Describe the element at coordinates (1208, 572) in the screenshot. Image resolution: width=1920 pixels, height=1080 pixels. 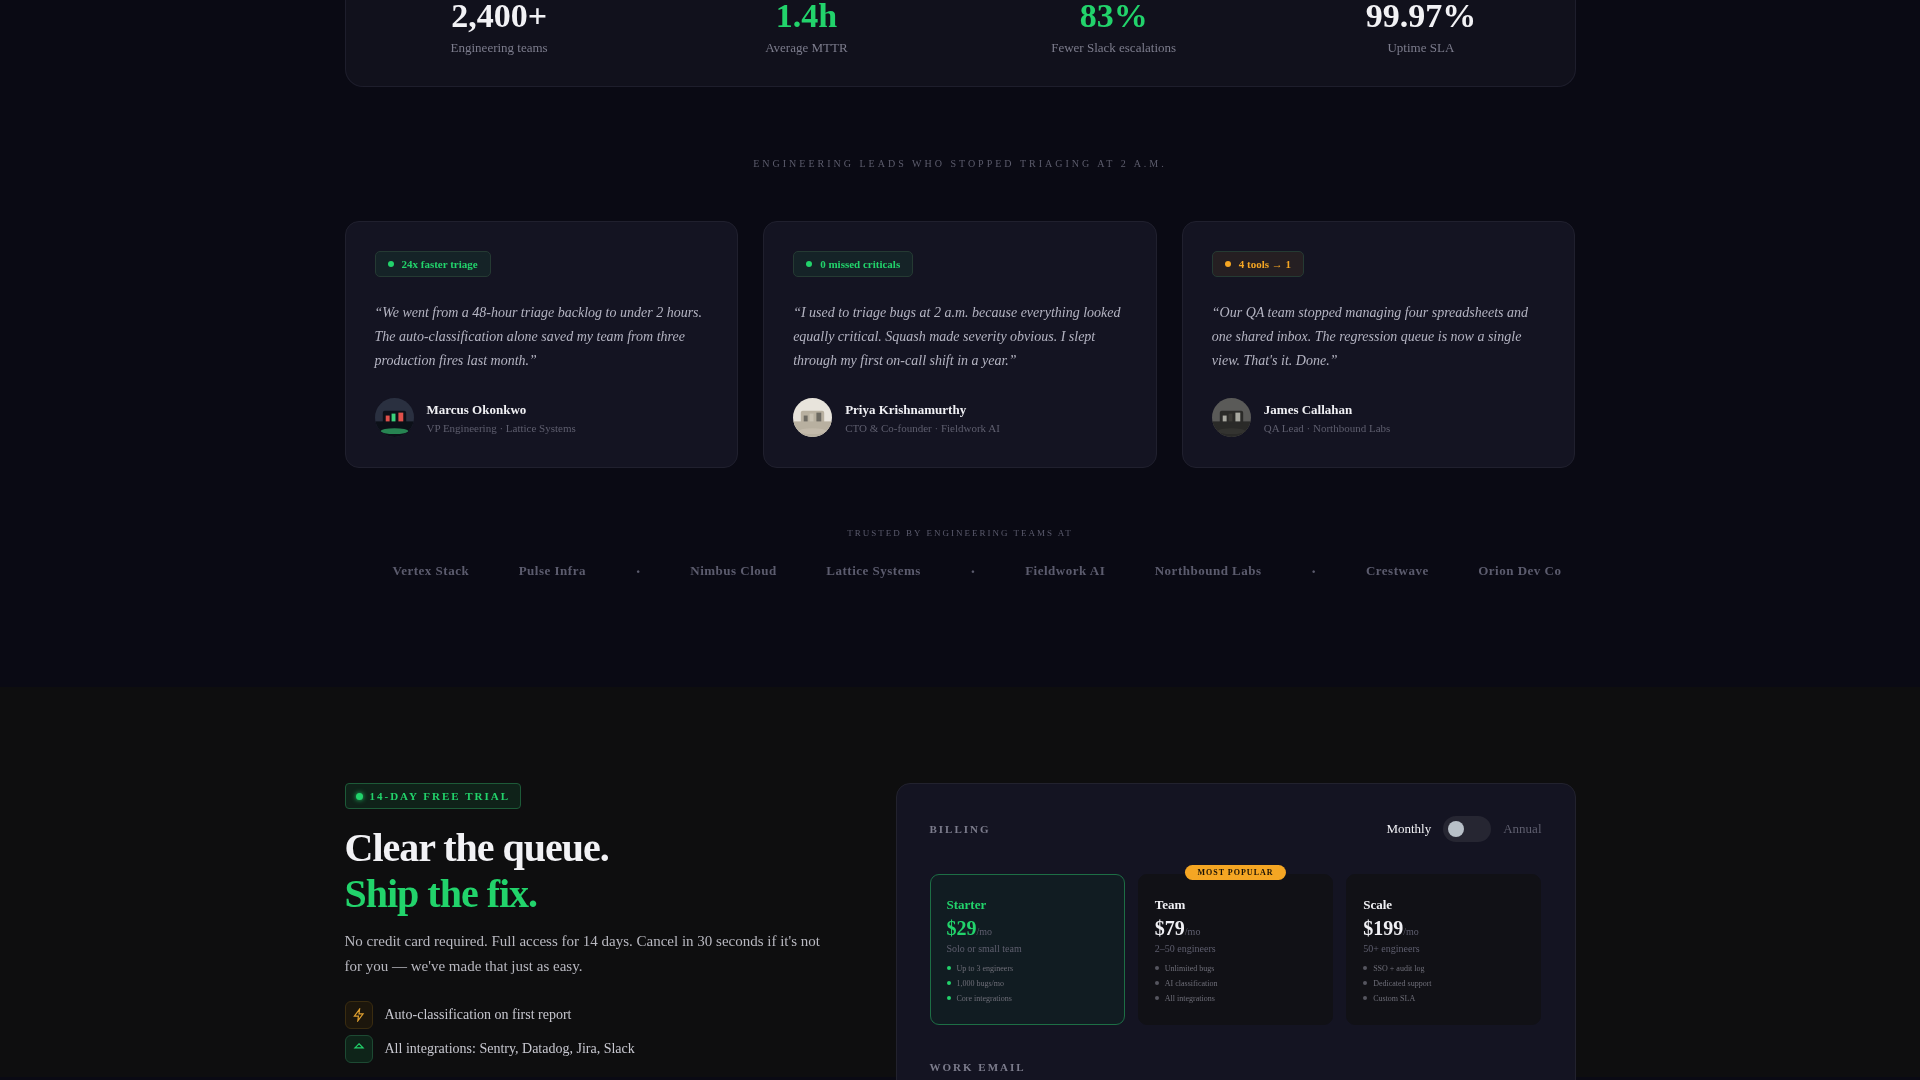
I see `company-logo: Northbound Labs` at that location.